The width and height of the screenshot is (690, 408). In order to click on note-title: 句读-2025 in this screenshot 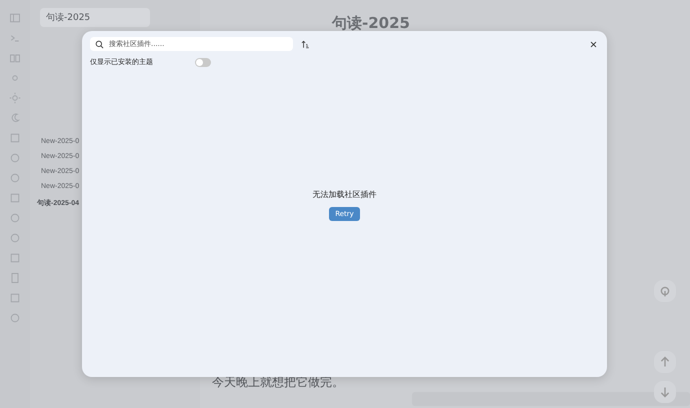, I will do `click(371, 23)`.